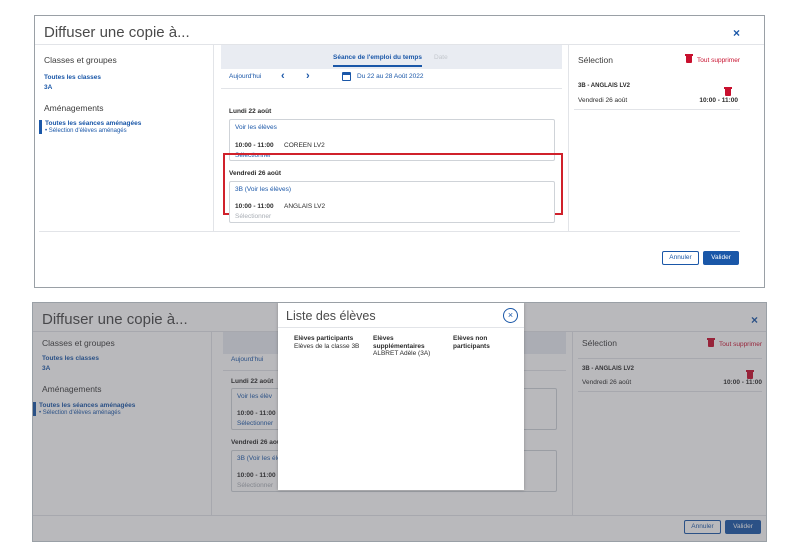 Image resolution: width=800 pixels, height=560 pixels. Describe the element at coordinates (80, 60) in the screenshot. I see `classes-heading: Classes et groupes` at that location.